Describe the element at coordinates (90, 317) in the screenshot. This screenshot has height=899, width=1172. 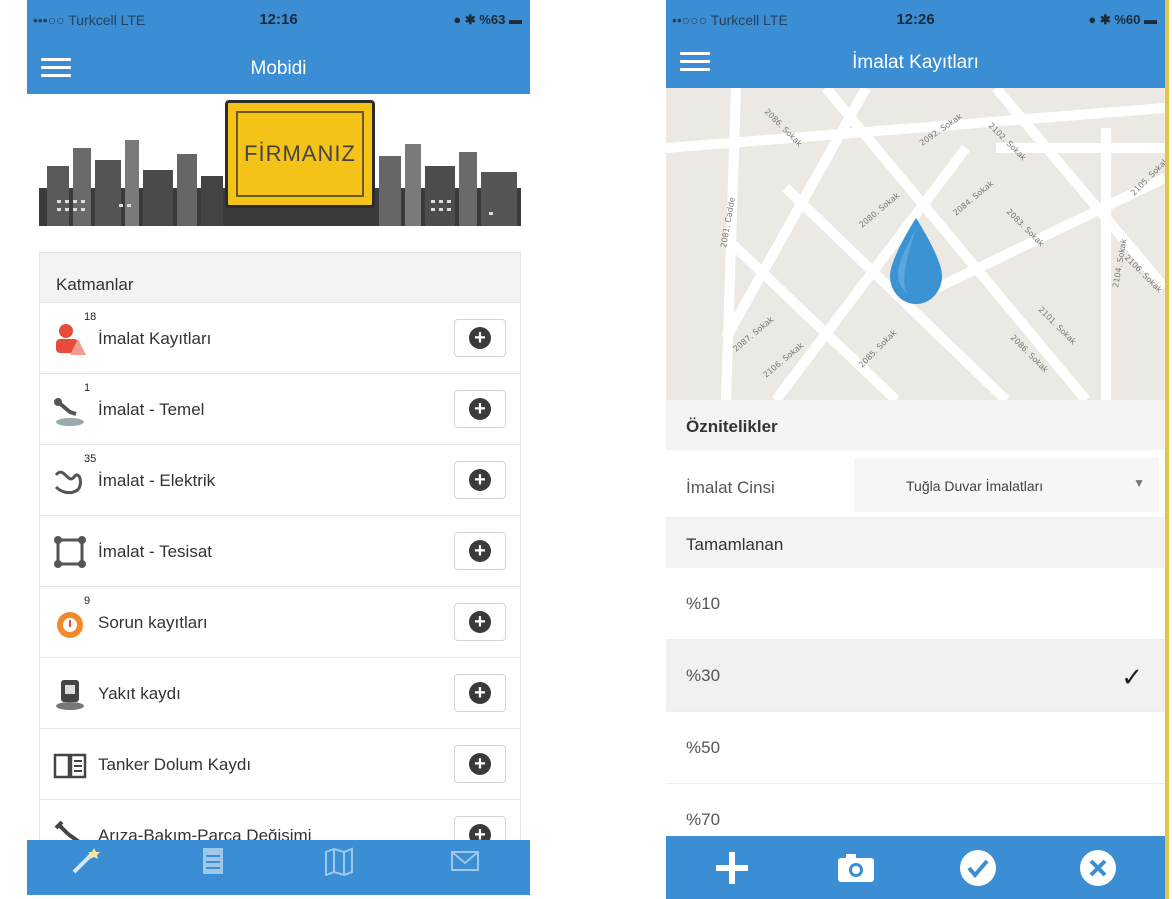
I see `layer-count: 18` at that location.